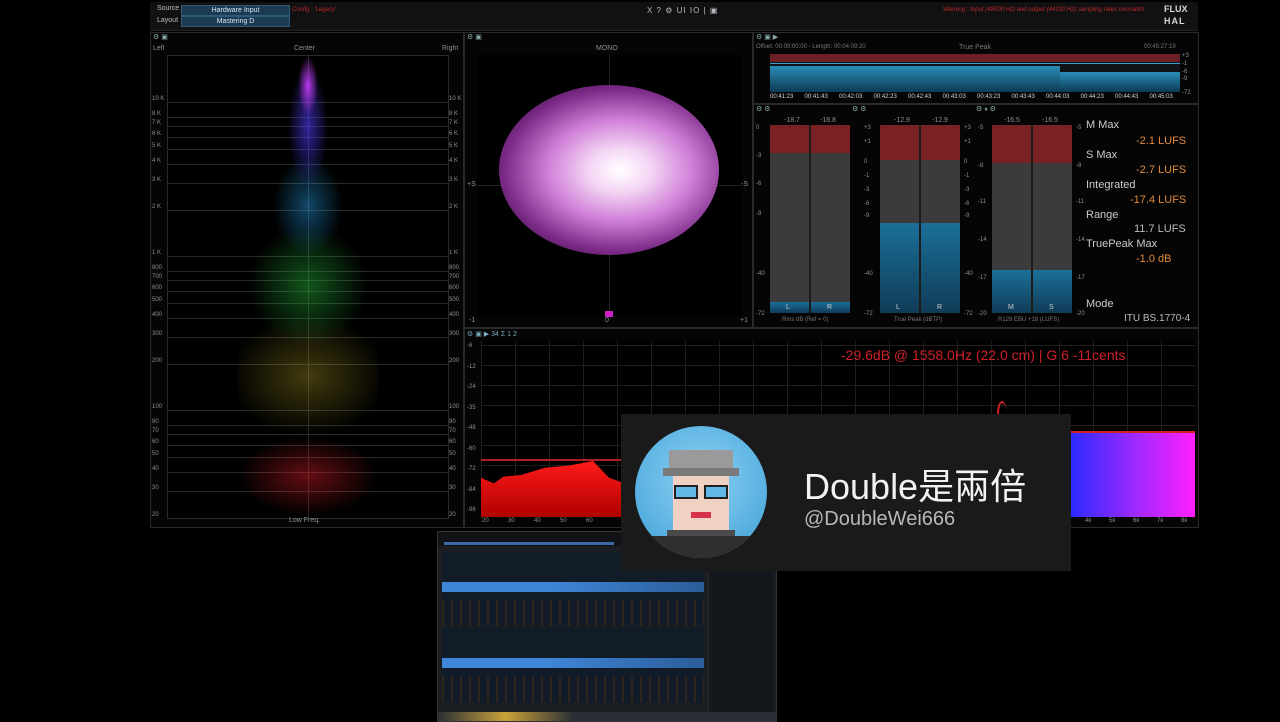  Describe the element at coordinates (308, 287) in the screenshot. I see `spectrum-plot` at that location.